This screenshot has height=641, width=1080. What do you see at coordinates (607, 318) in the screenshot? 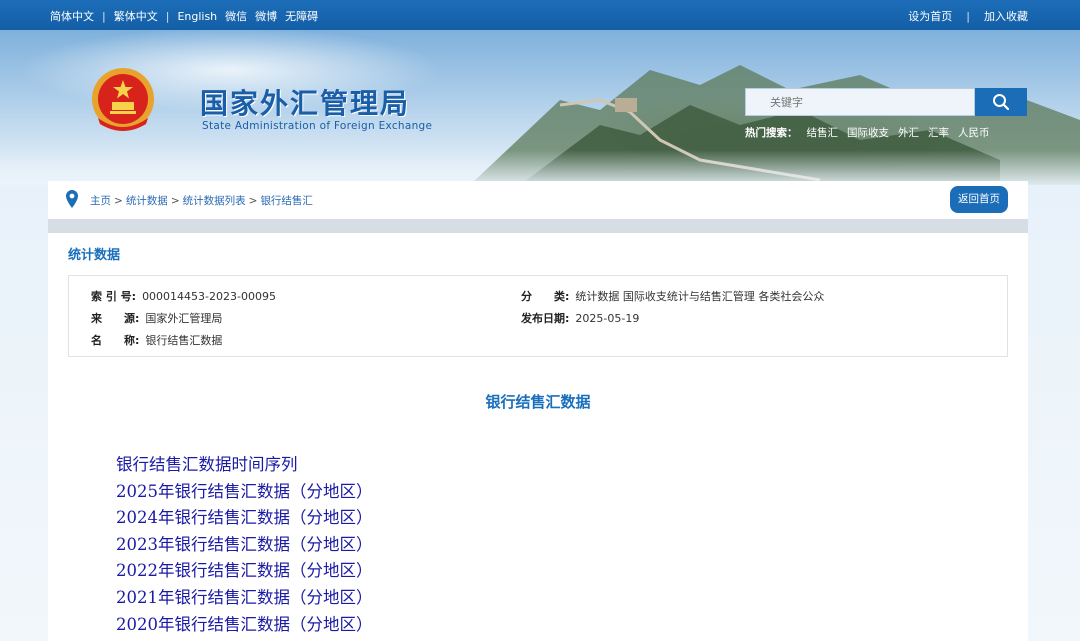
I see `meta-date-value: 2025-05-19` at bounding box center [607, 318].